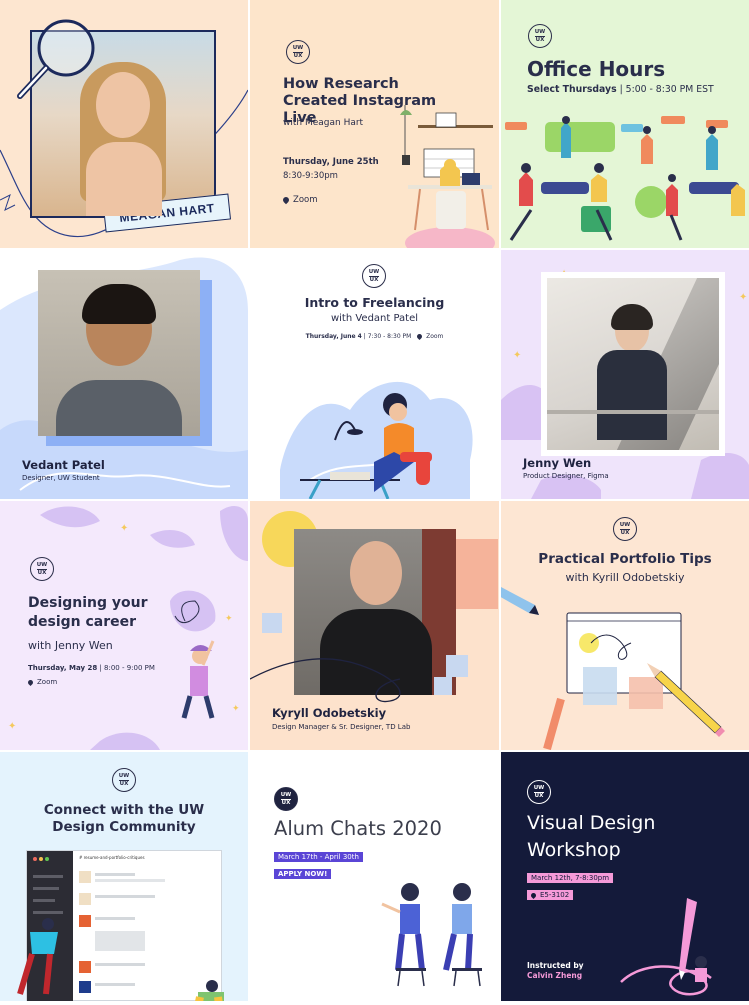 Image resolution: width=749 pixels, height=1005 pixels. I want to click on speaker-name: Kyryll Odobetskiy, so click(329, 713).